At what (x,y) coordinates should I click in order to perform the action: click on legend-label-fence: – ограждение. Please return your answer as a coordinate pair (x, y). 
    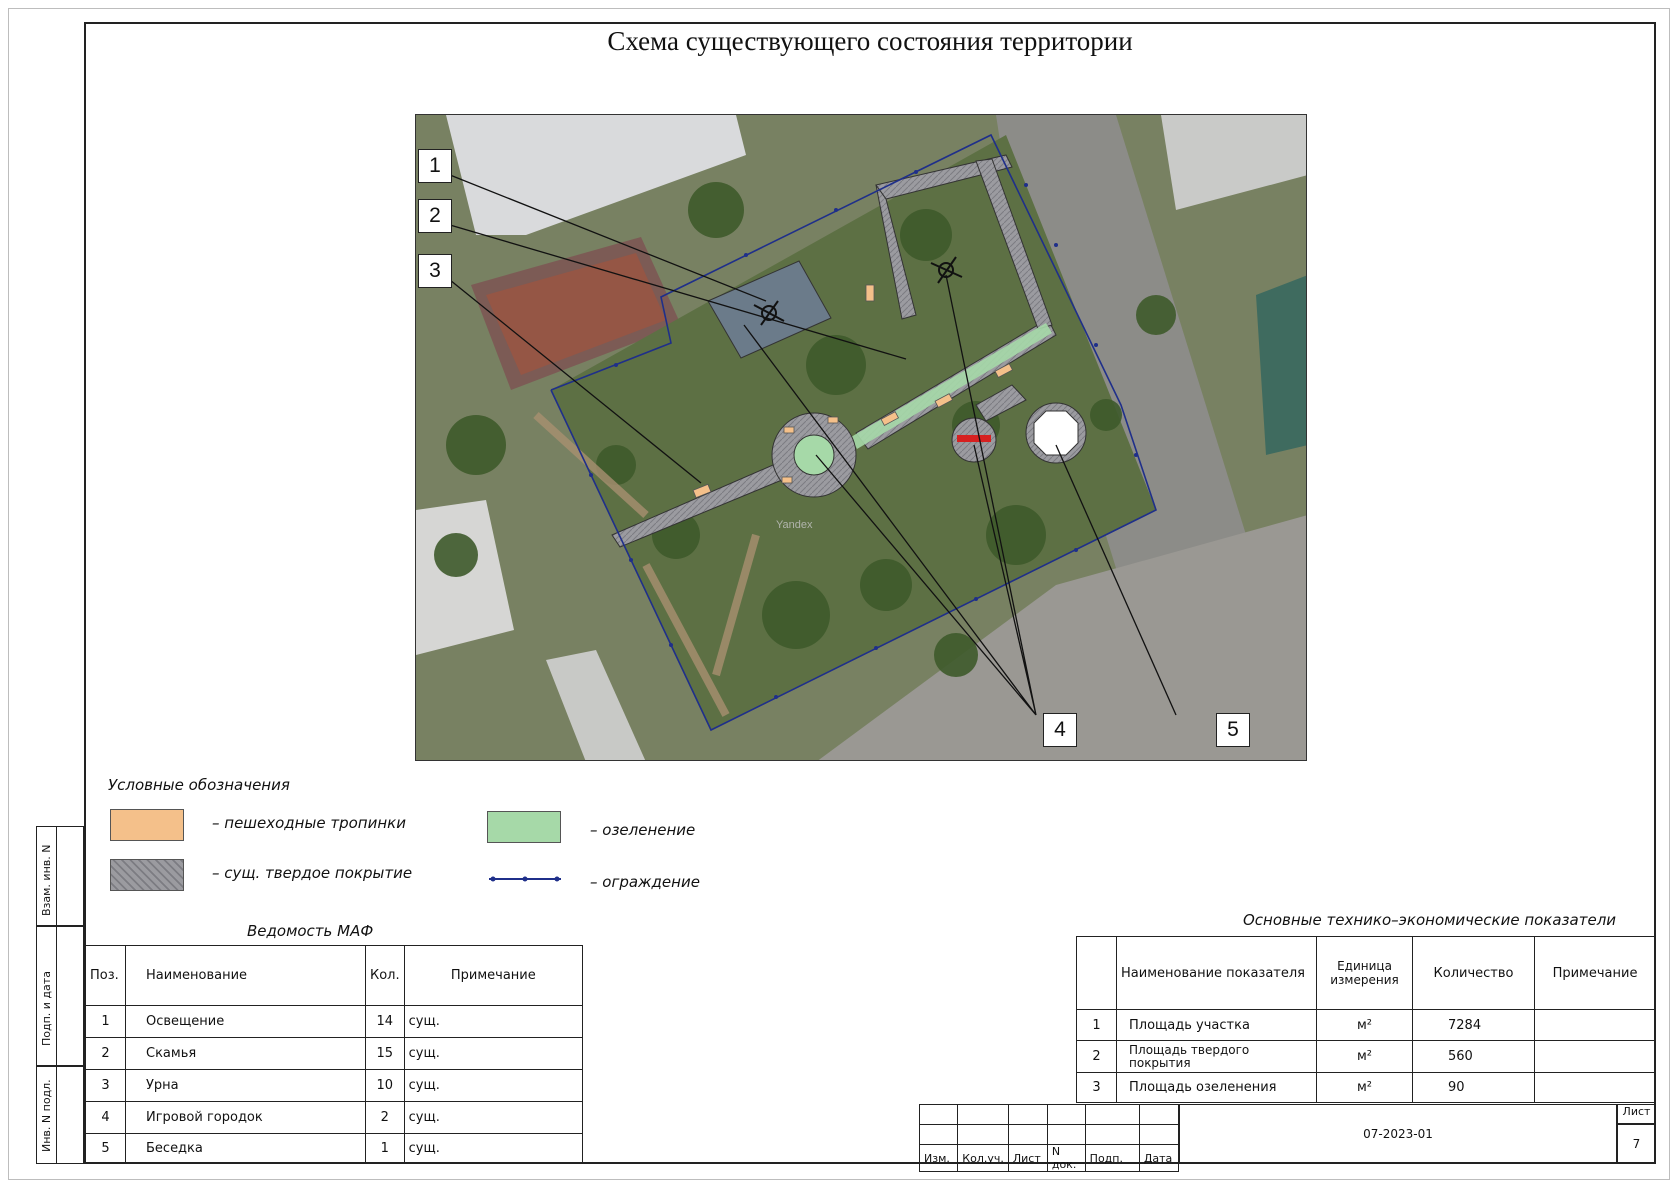
    Looking at the image, I should click on (645, 882).